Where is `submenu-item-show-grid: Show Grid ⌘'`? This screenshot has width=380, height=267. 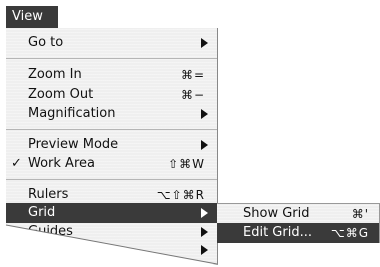
submenu-item-show-grid: Show Grid ⌘' is located at coordinates (298, 214).